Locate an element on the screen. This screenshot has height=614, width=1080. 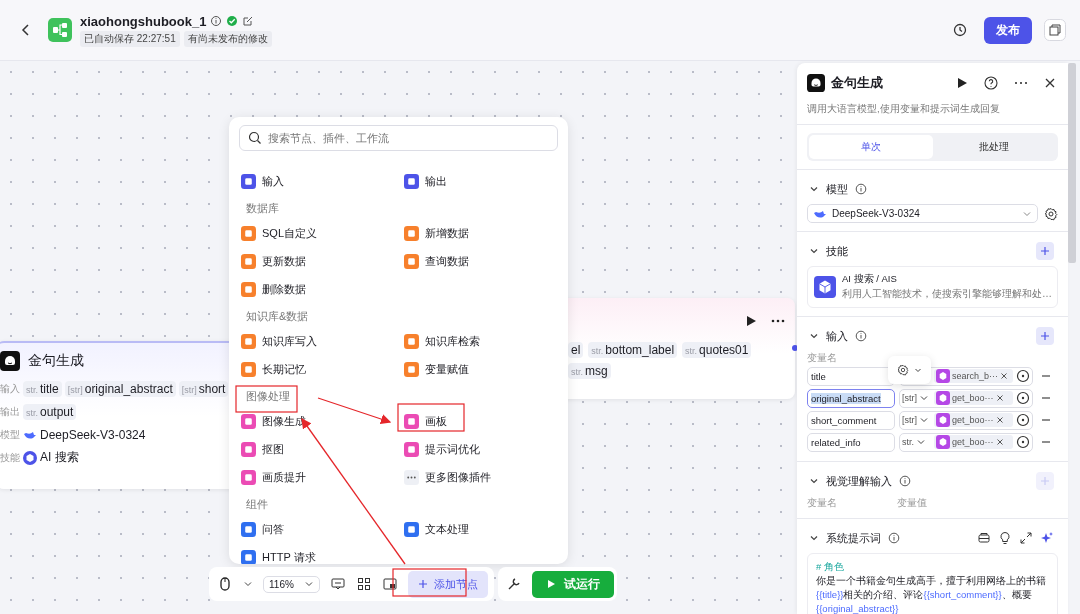
section-title: 模型 is located at coordinates (837, 189).